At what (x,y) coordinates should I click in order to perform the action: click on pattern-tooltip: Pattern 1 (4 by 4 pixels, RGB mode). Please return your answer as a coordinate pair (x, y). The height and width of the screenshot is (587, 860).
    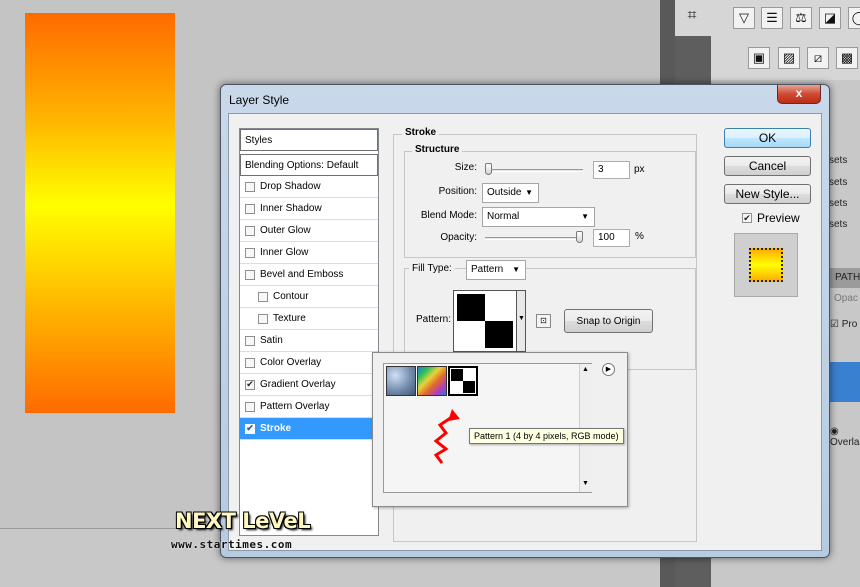
    Looking at the image, I should click on (546, 436).